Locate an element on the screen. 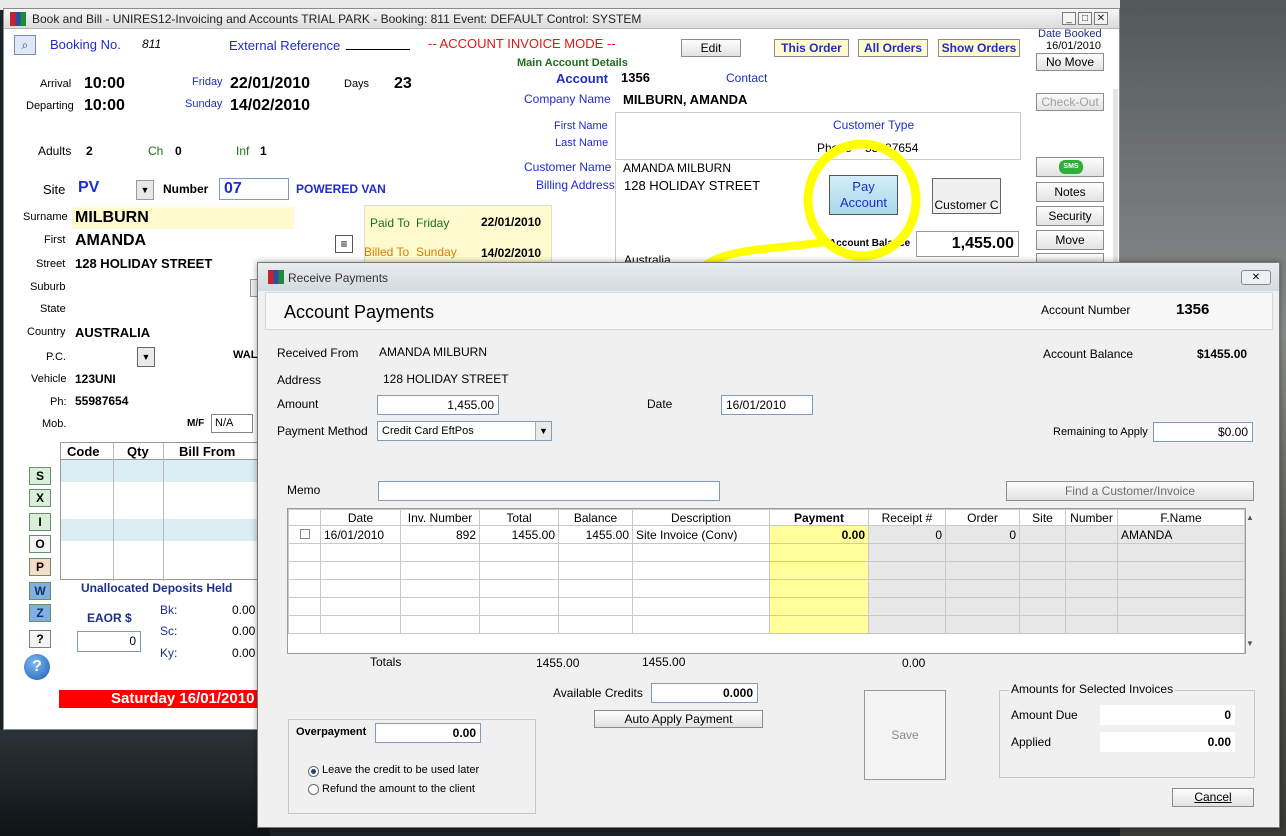 This screenshot has height=836, width=1286. check-out-button: Check-Out is located at coordinates (1070, 102).